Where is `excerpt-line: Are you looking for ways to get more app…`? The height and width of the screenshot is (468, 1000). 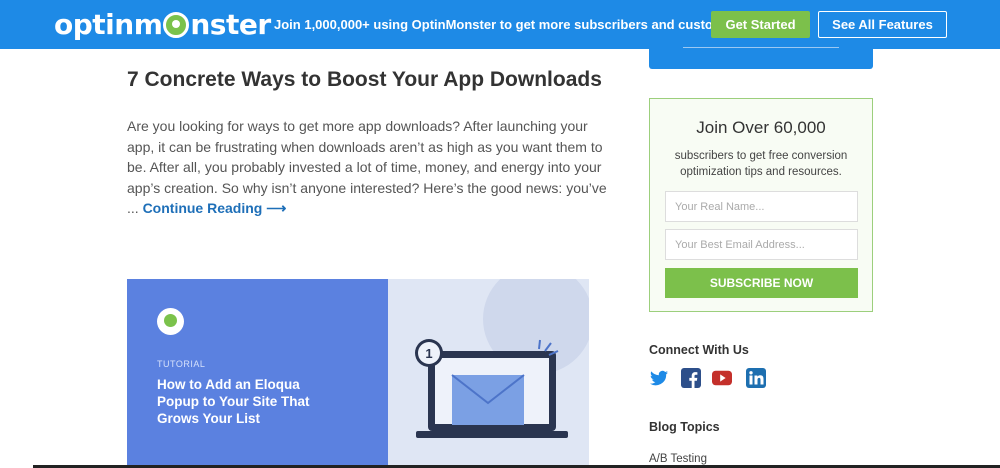
excerpt-line: Are you looking for ways to get more app… is located at coordinates (357, 126).